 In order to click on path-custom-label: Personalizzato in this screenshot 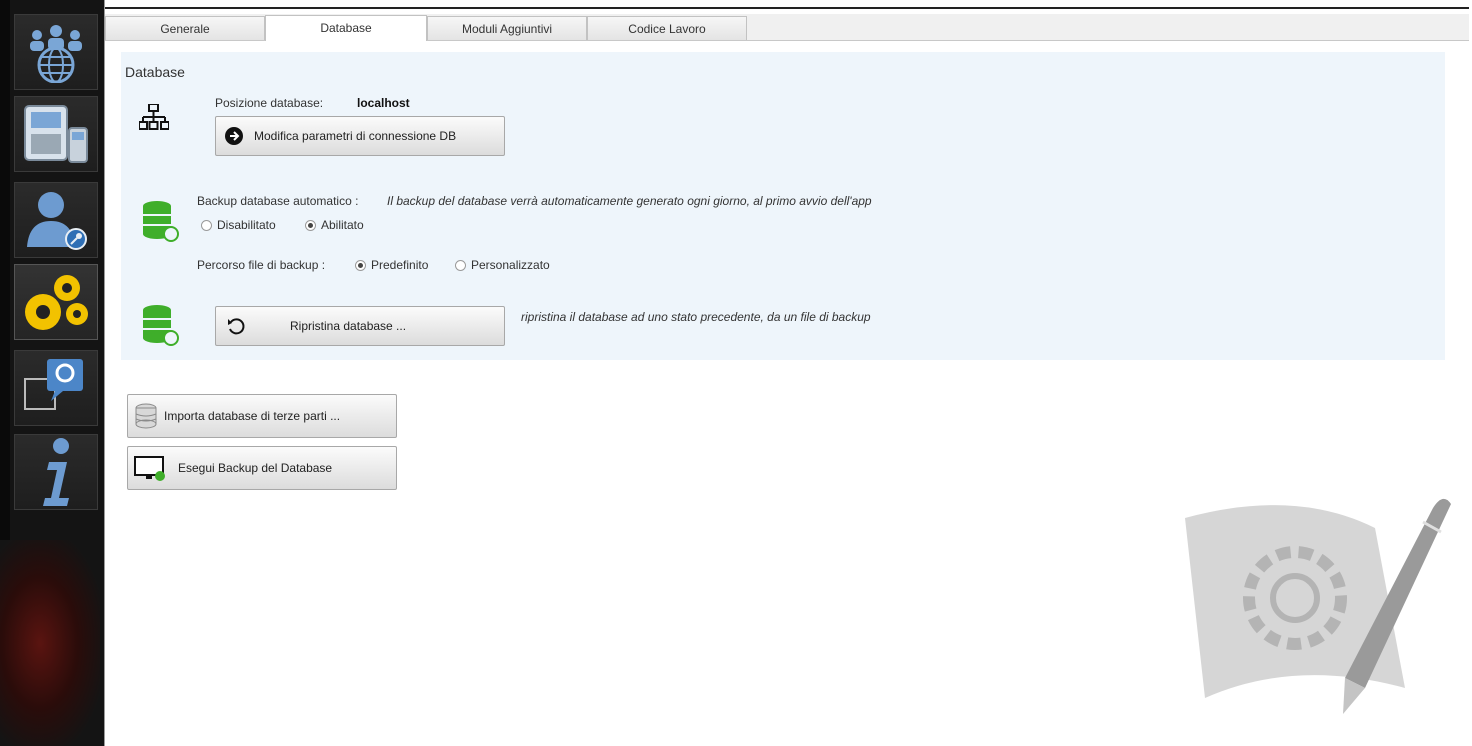, I will do `click(510, 265)`.